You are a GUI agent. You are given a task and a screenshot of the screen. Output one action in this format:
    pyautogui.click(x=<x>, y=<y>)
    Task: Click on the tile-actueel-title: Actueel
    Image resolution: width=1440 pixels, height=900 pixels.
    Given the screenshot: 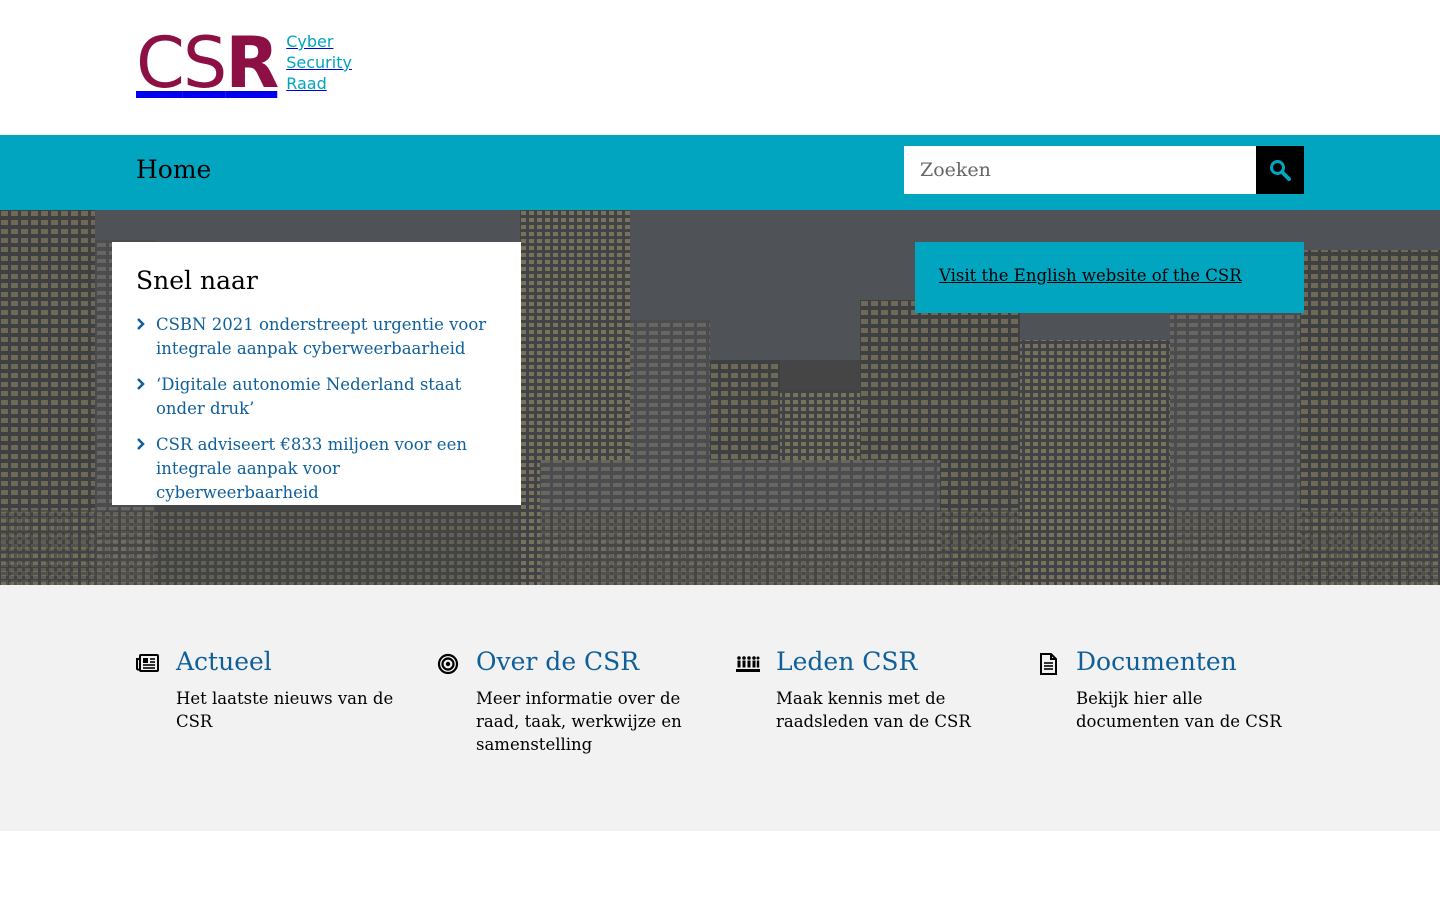 What is the action you would take?
    pyautogui.click(x=224, y=661)
    